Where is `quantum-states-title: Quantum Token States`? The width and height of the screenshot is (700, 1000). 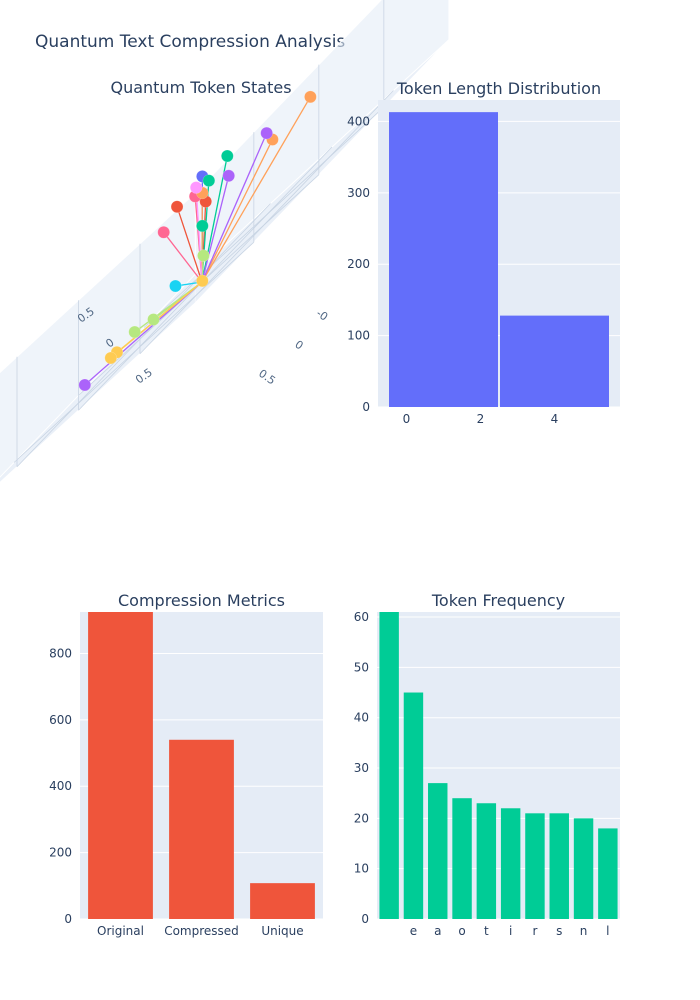
quantum-states-title: Quantum Token States is located at coordinates (200, 87).